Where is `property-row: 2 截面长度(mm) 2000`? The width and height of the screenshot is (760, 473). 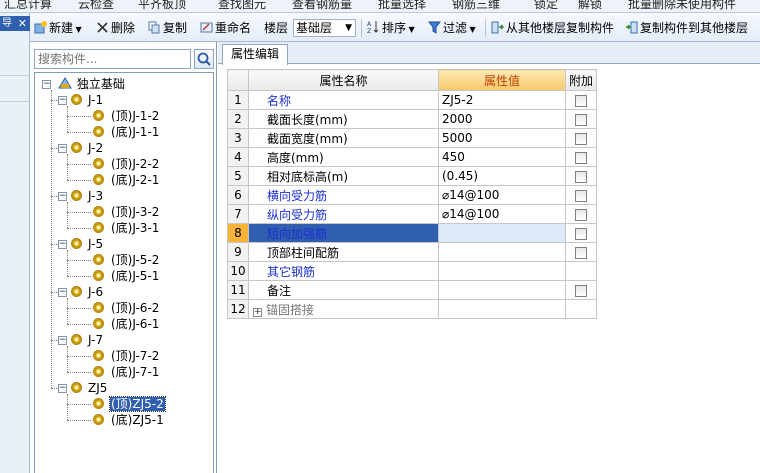 property-row: 2 截面长度(mm) 2000 is located at coordinates (412, 119).